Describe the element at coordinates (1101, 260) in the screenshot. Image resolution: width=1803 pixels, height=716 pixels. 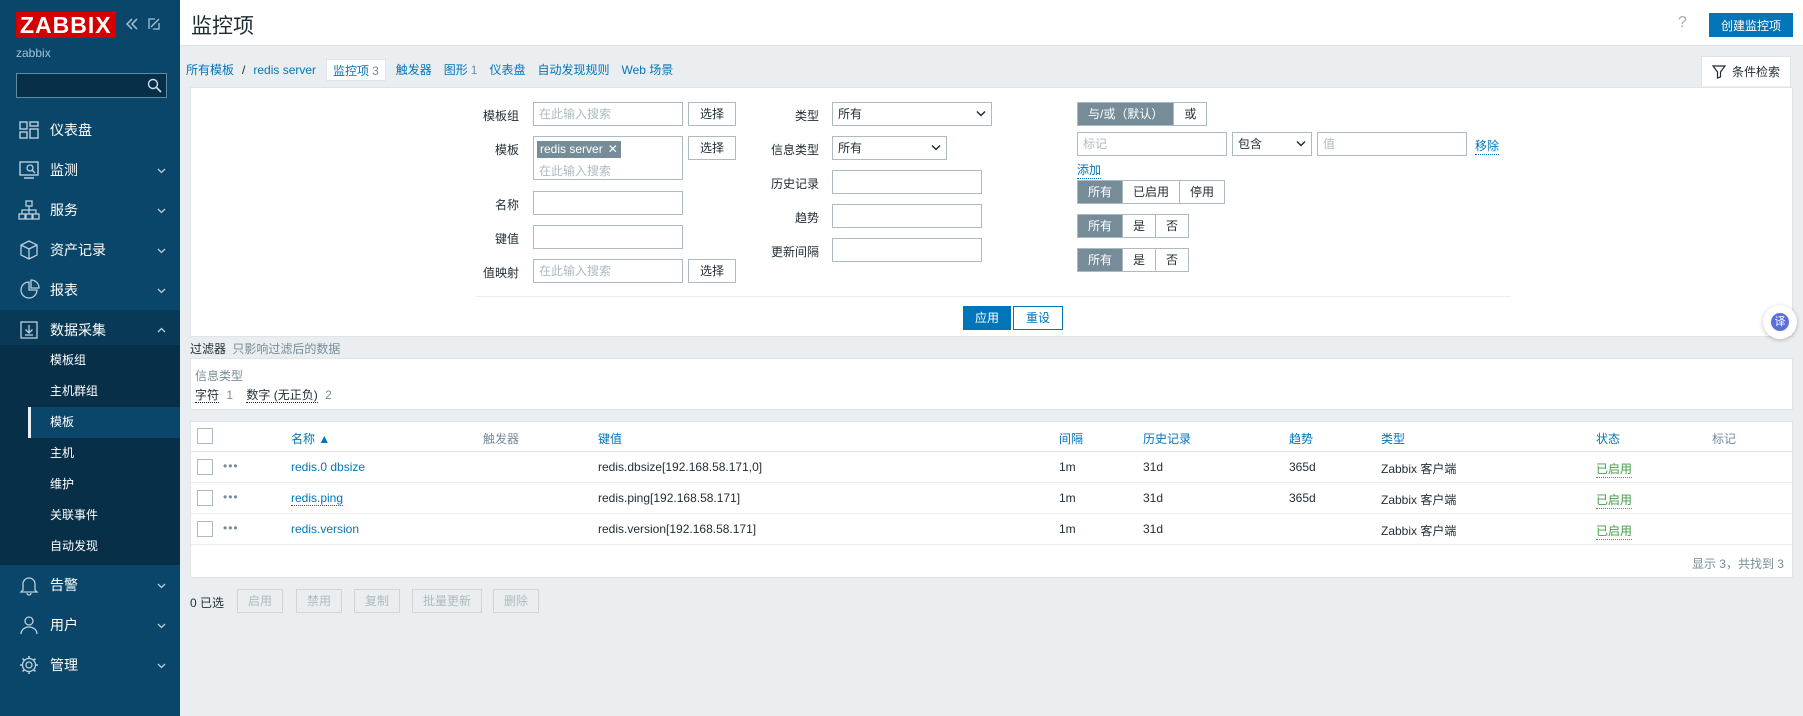
I see `inherited-all-option: 所有` at that location.